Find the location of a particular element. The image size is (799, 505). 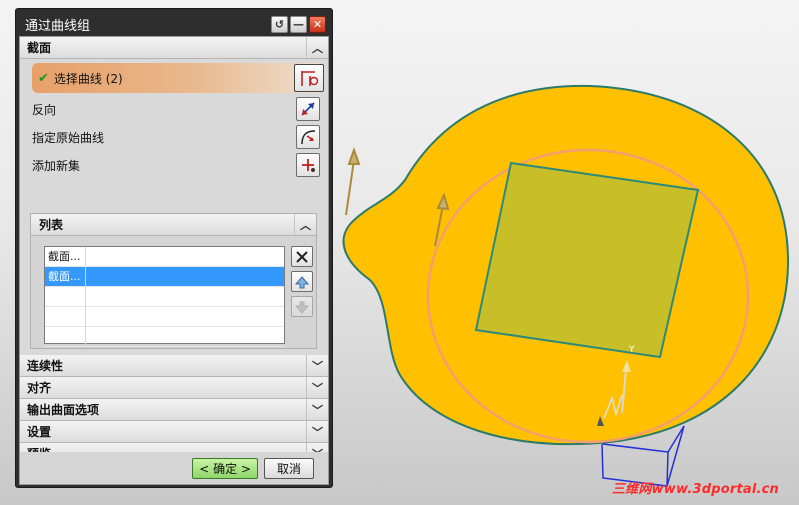

checkmark-icon: ✔ is located at coordinates (43, 78).